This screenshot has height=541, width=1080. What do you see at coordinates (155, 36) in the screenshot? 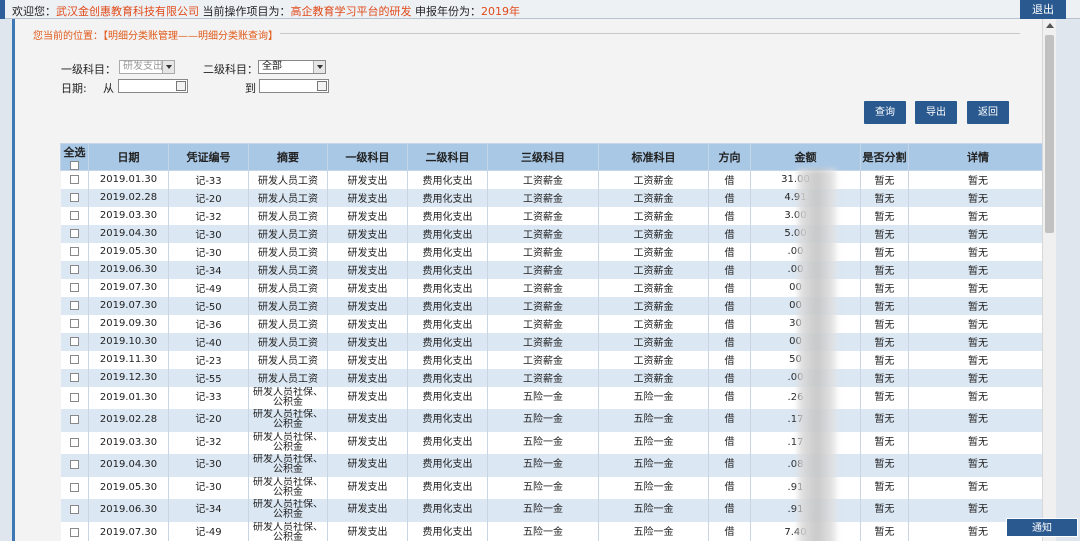
I see `breadcrumb: 您当前的位置：【明细分类账管理——明细分类账查询】` at bounding box center [155, 36].